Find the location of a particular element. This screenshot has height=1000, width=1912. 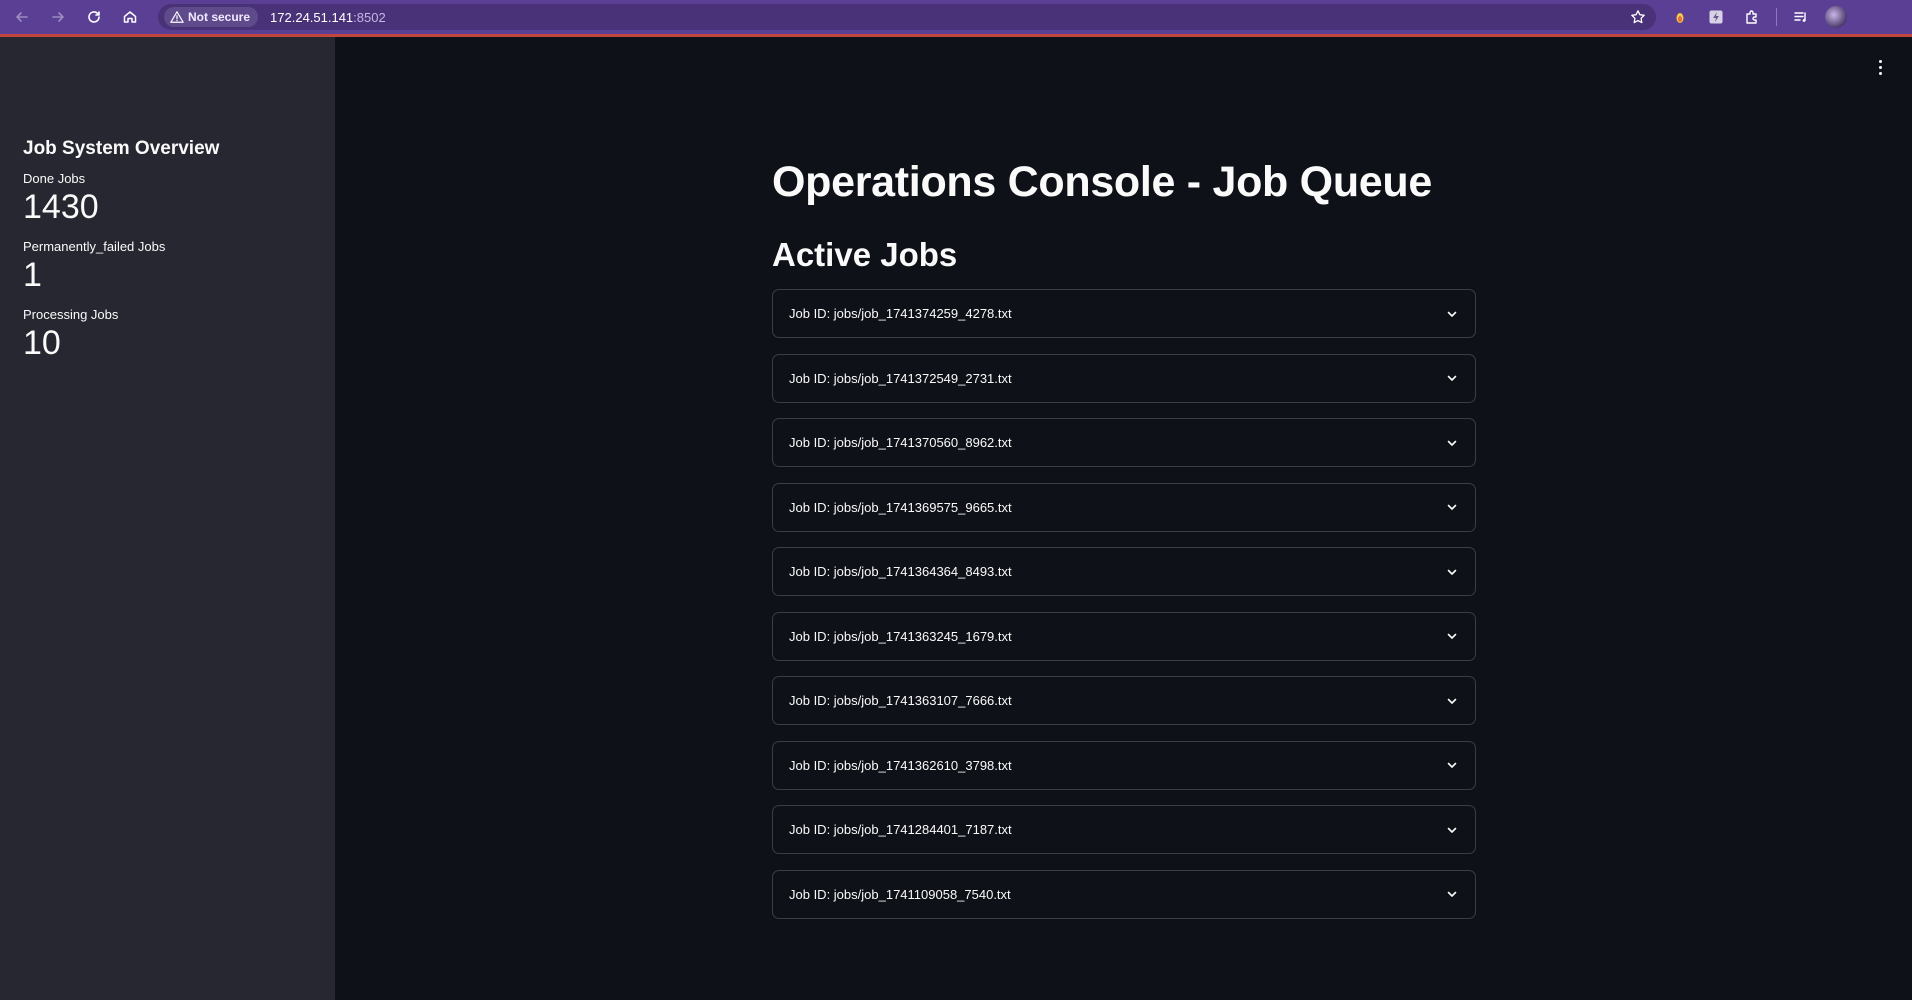

job-expander: Job ID: jobs/job_1741374259_4278.txt is located at coordinates (1124, 313).